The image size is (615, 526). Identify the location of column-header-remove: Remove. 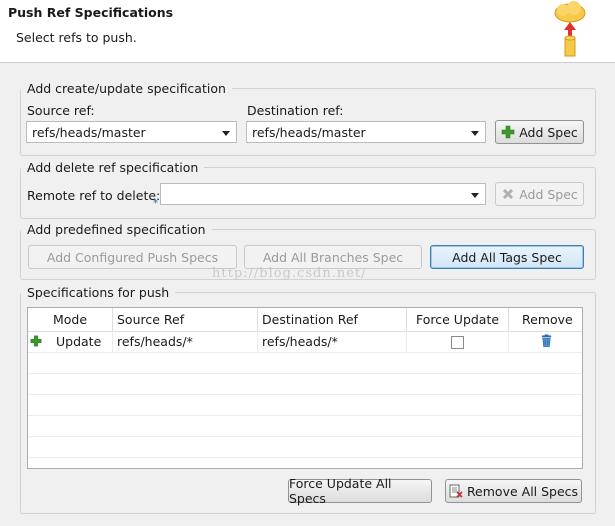
(547, 319).